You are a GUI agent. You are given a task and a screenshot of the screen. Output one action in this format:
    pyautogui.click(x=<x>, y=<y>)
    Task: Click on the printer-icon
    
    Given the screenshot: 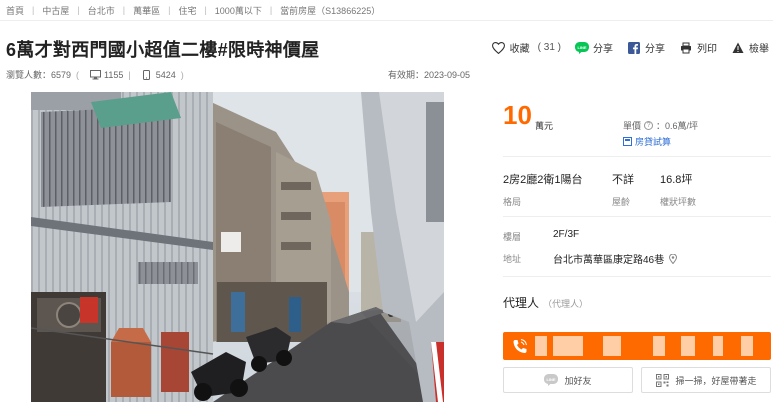 What is the action you would take?
    pyautogui.click(x=686, y=48)
    